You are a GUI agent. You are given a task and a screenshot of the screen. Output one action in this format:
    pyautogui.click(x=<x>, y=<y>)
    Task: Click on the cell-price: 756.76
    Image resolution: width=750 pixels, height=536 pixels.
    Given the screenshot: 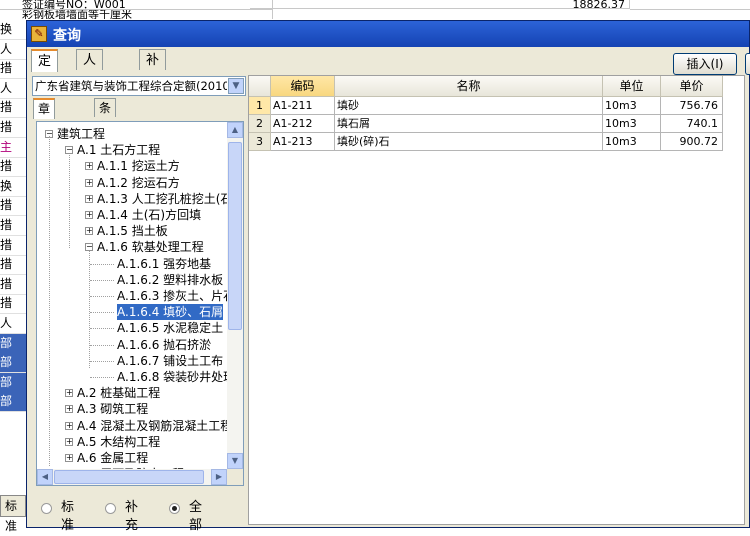 What is the action you would take?
    pyautogui.click(x=692, y=106)
    